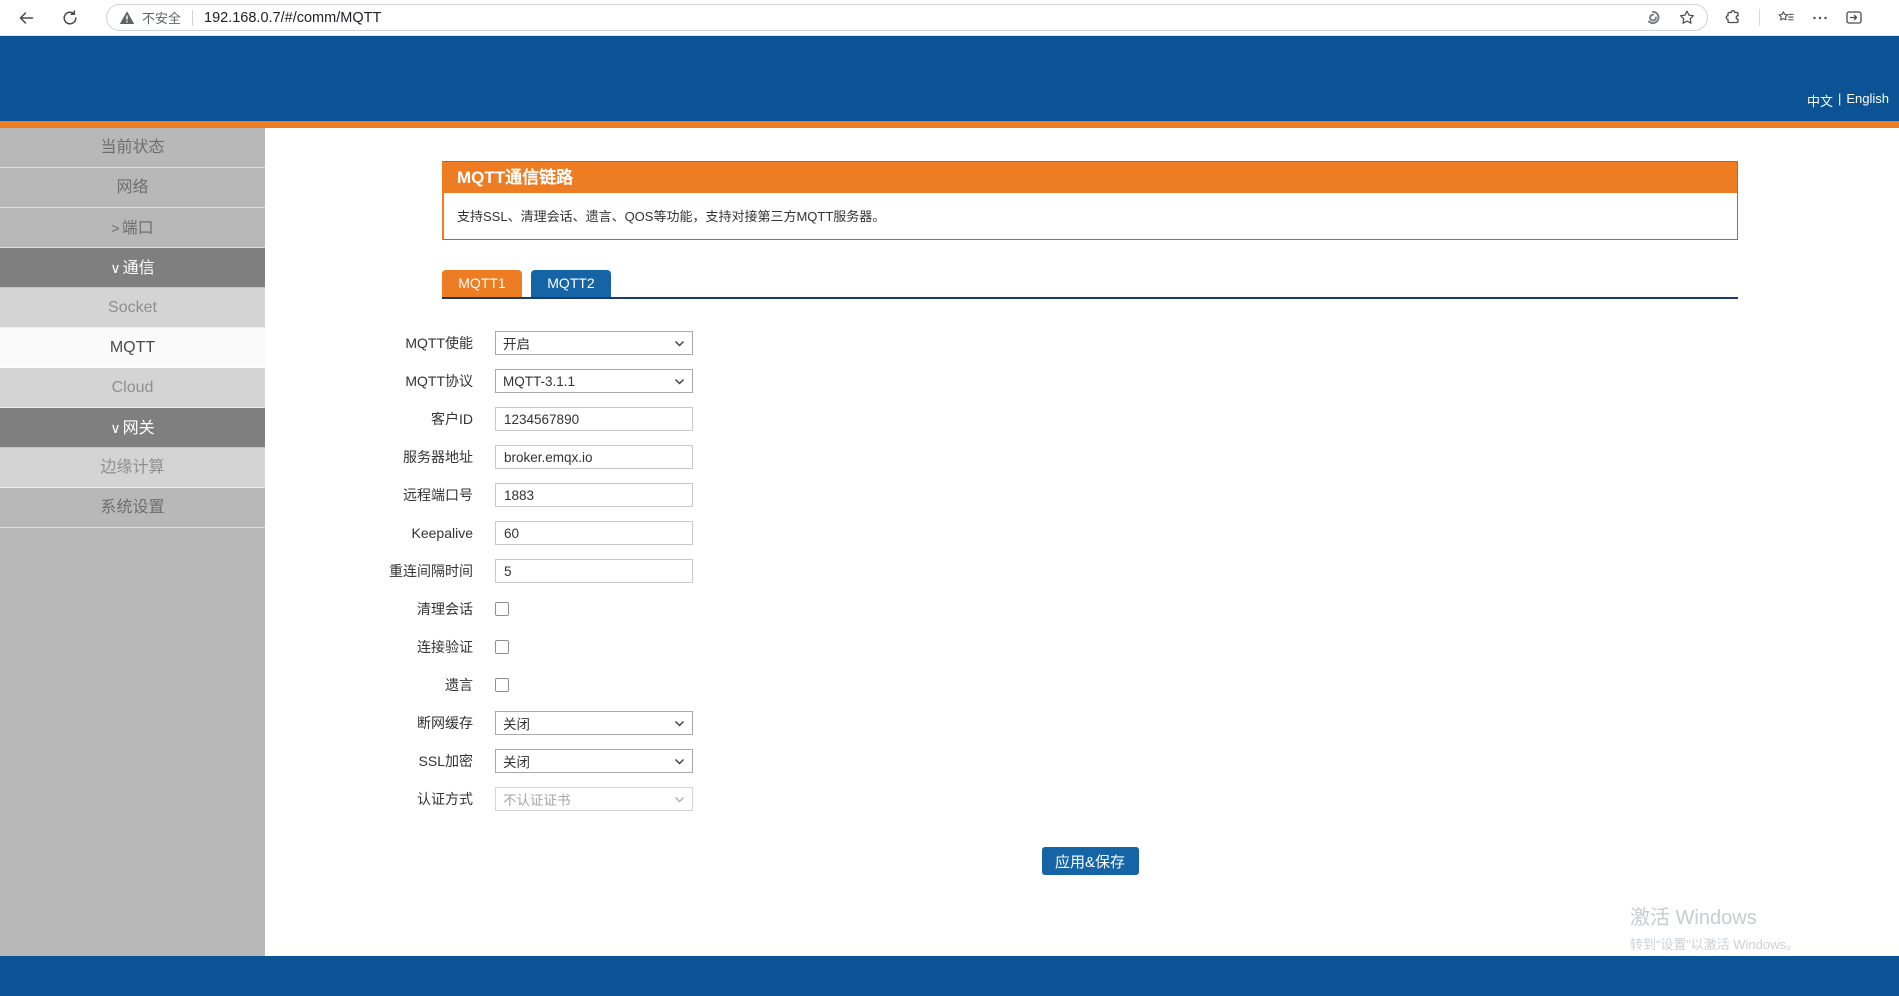 This screenshot has height=996, width=1899. I want to click on last-will-checkbox, so click(502, 685).